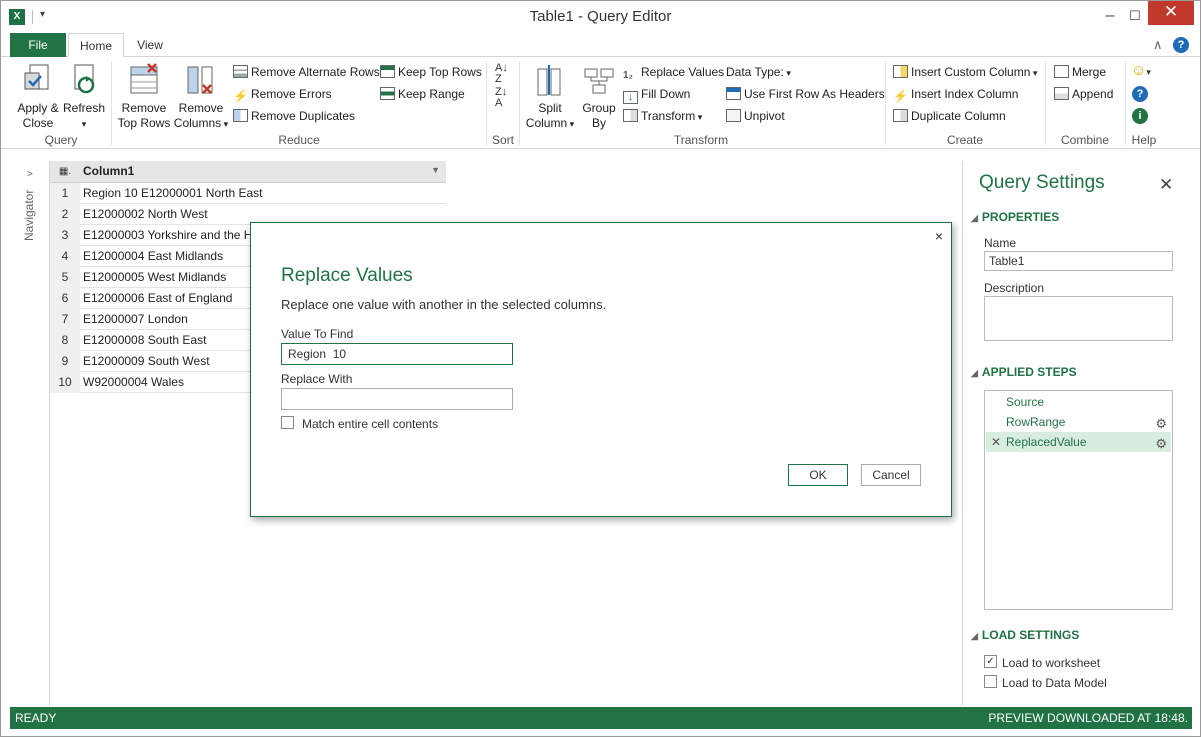 Image resolution: width=1201 pixels, height=737 pixels. I want to click on apply-close-icon, so click(36, 77).